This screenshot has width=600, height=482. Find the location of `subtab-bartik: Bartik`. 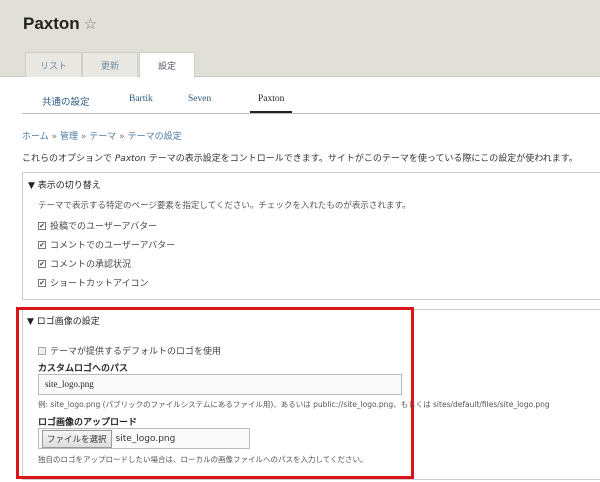

subtab-bartik: Bartik is located at coordinates (141, 99).